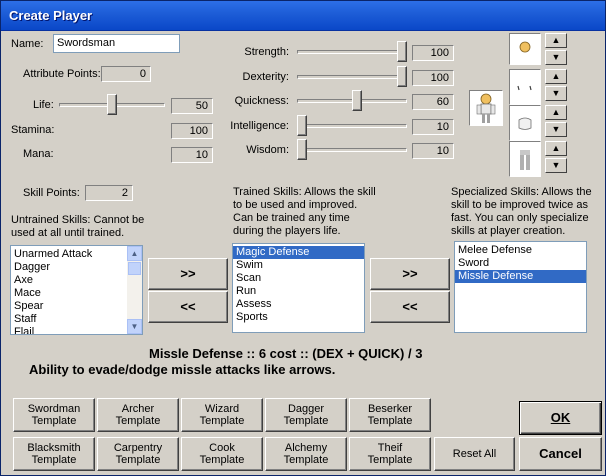 Image resolution: width=606 pixels, height=476 pixels. I want to click on unspecialize-skill-button: <<, so click(410, 307).